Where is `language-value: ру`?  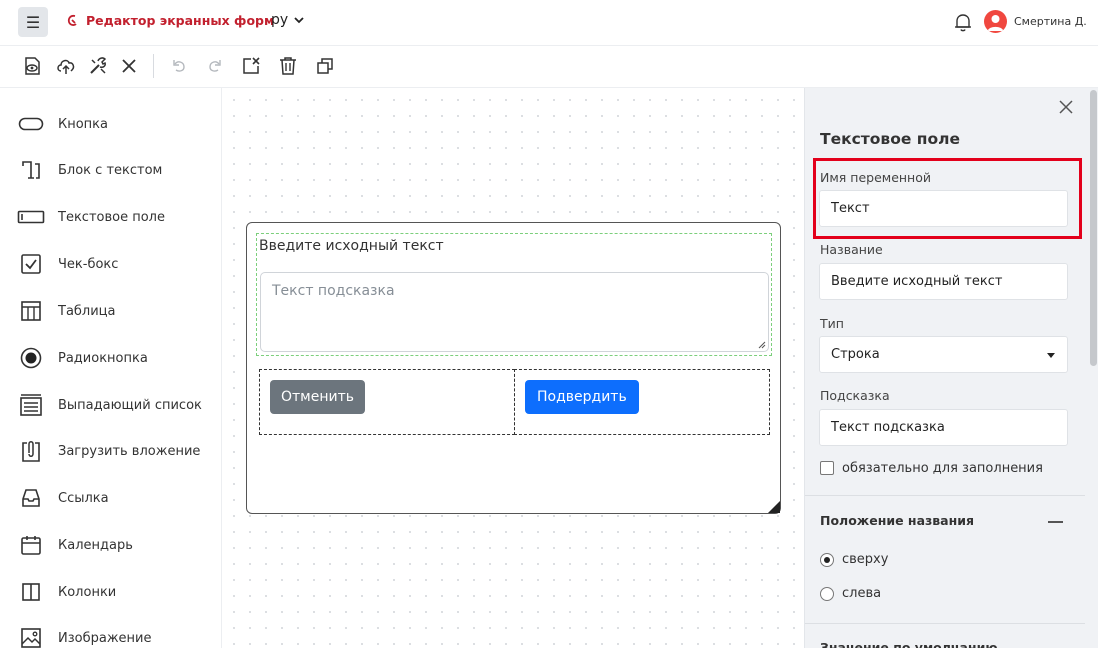 language-value: ру is located at coordinates (280, 20).